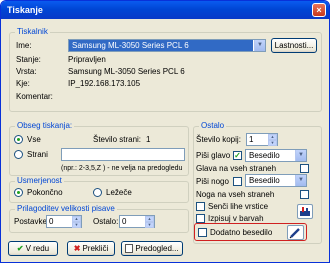  Describe the element at coordinates (264, 155) in the screenshot. I see `header-font-value: Besedilo` at that location.